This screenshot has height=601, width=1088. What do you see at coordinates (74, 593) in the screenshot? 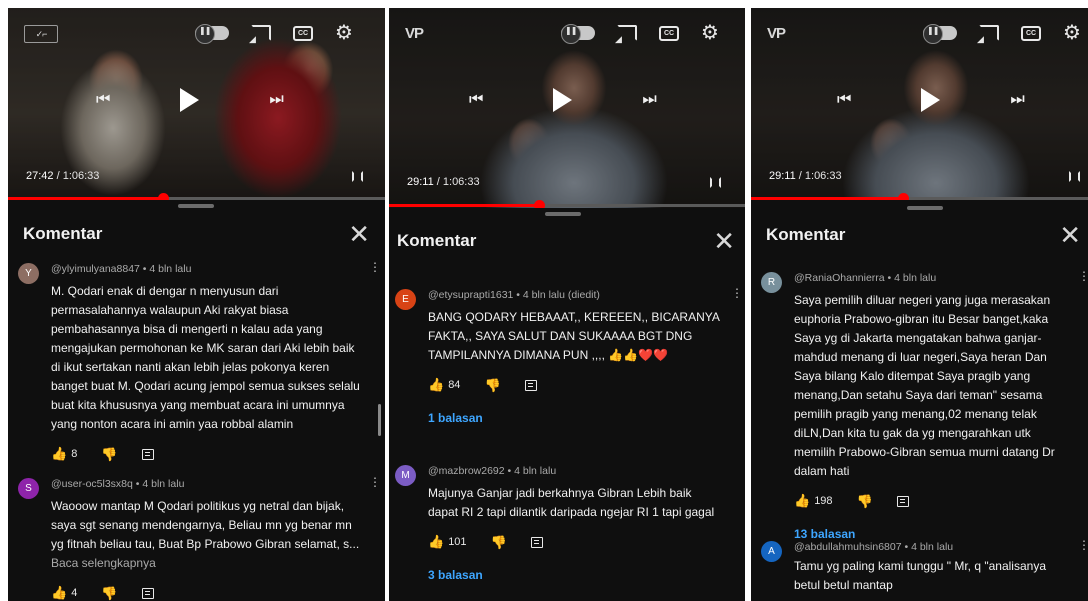
I see `like-count: 4` at bounding box center [74, 593].